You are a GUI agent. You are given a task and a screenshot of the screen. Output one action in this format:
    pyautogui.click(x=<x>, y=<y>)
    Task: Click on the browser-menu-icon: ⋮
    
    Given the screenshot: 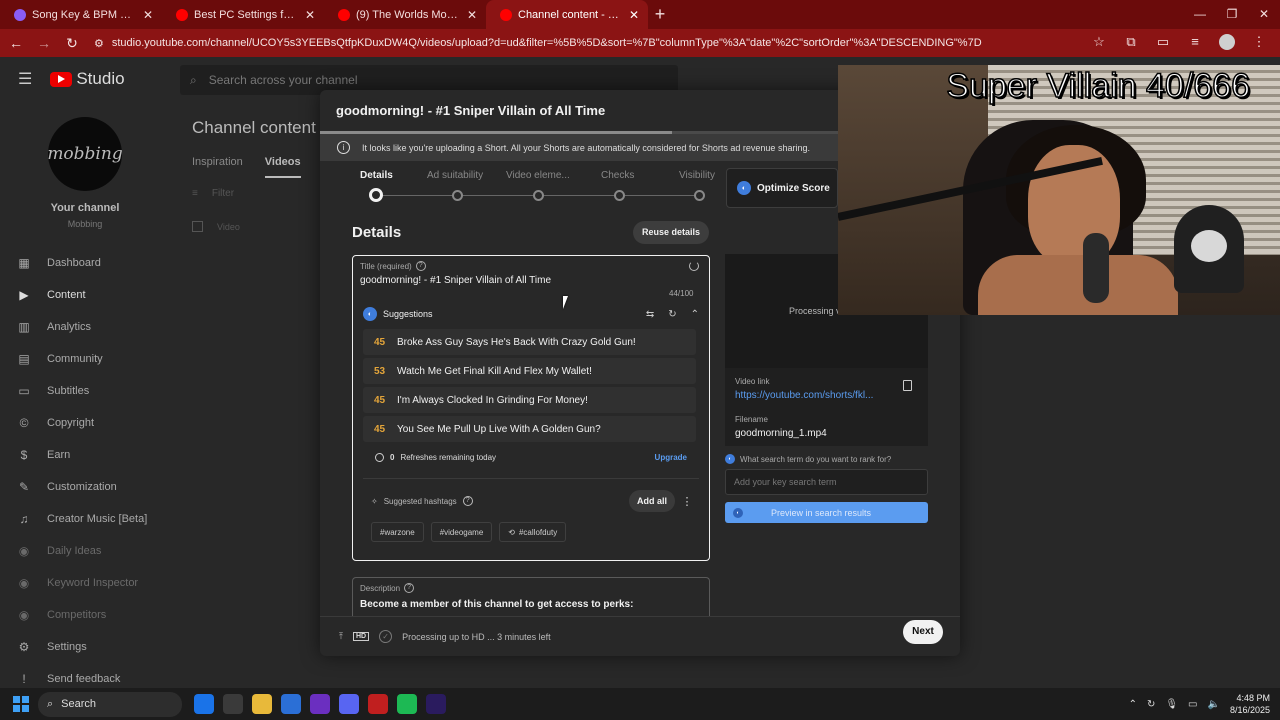 What is the action you would take?
    pyautogui.click(x=1259, y=43)
    